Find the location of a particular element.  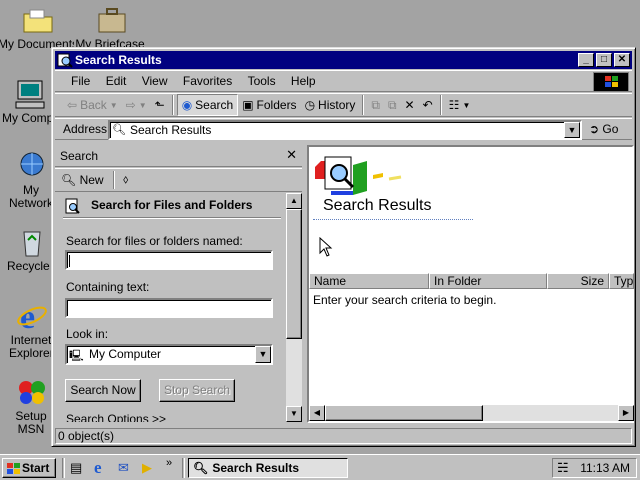

search-options-link: Search Options >> is located at coordinates (116, 417).